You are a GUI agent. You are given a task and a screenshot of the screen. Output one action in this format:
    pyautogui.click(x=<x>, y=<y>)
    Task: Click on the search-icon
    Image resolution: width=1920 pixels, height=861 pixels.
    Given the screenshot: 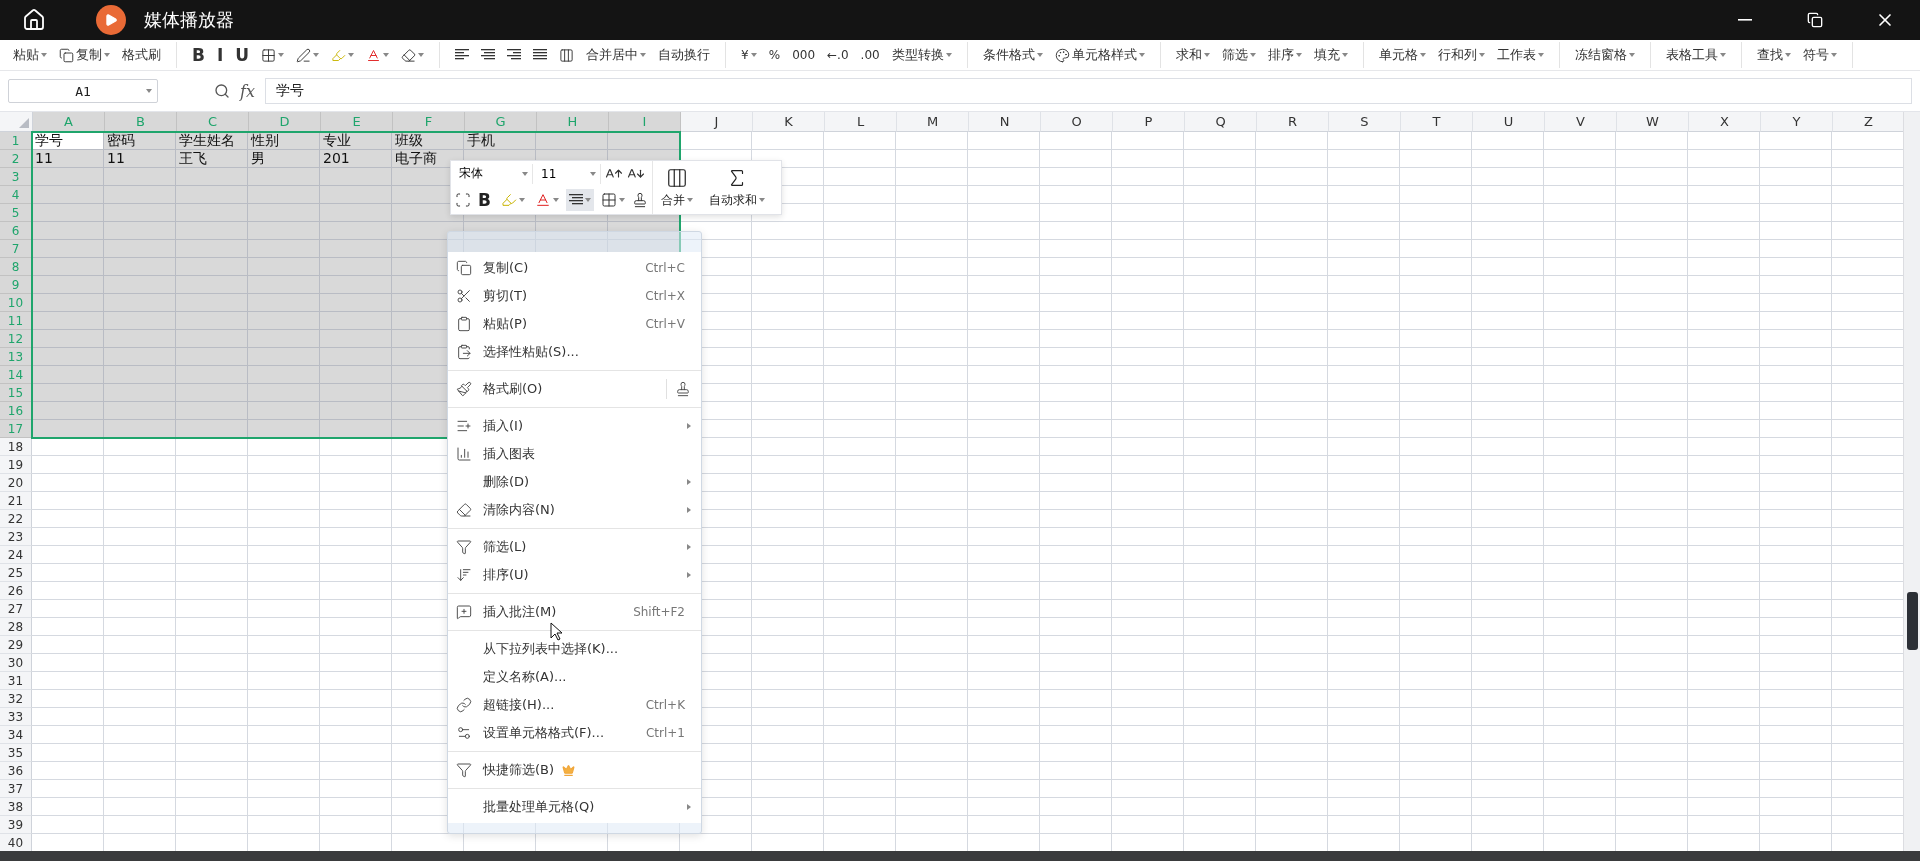 What is the action you would take?
    pyautogui.click(x=222, y=91)
    